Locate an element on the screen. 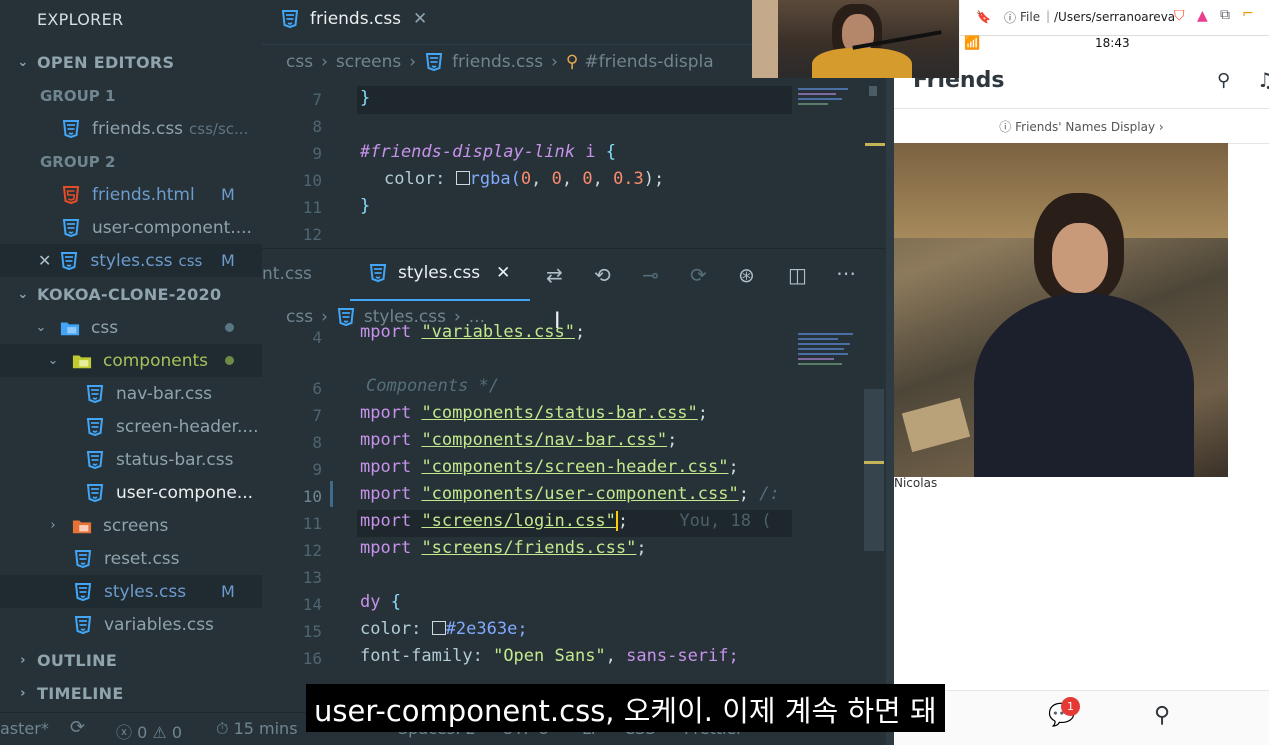  code-line: Components */ is located at coordinates (432, 386).